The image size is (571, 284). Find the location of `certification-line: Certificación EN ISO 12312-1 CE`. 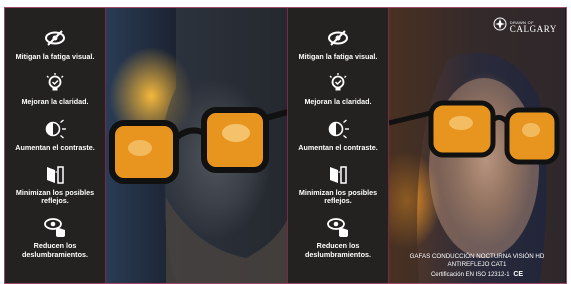

certification-line: Certificación EN ISO 12312-1 CE is located at coordinates (477, 274).